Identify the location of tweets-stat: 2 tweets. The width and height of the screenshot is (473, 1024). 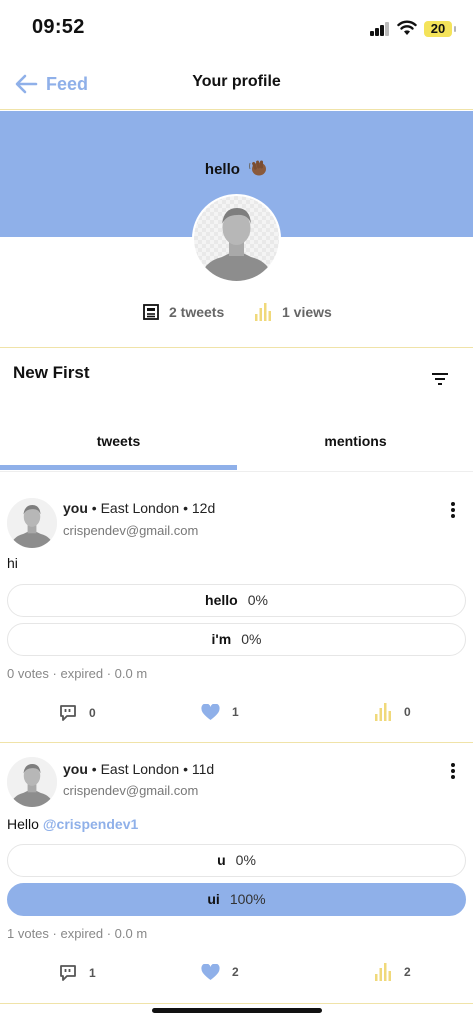
(183, 312).